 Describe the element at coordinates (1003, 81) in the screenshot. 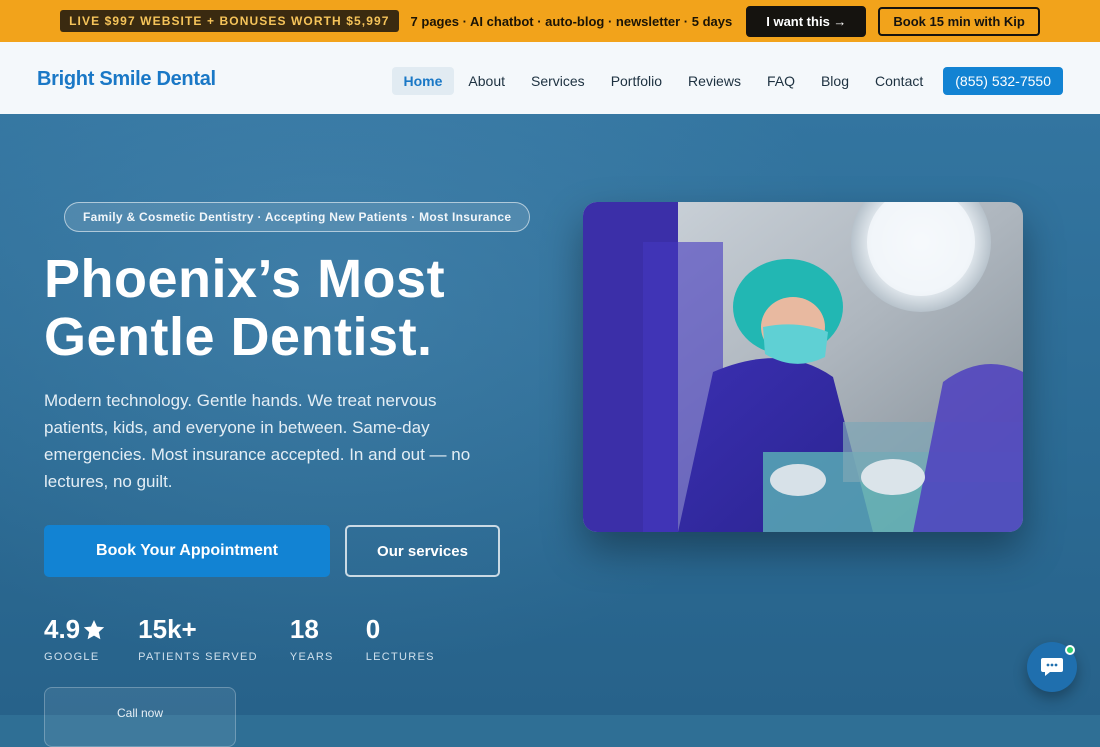

I see `phone-button: (855) 532-7550` at that location.